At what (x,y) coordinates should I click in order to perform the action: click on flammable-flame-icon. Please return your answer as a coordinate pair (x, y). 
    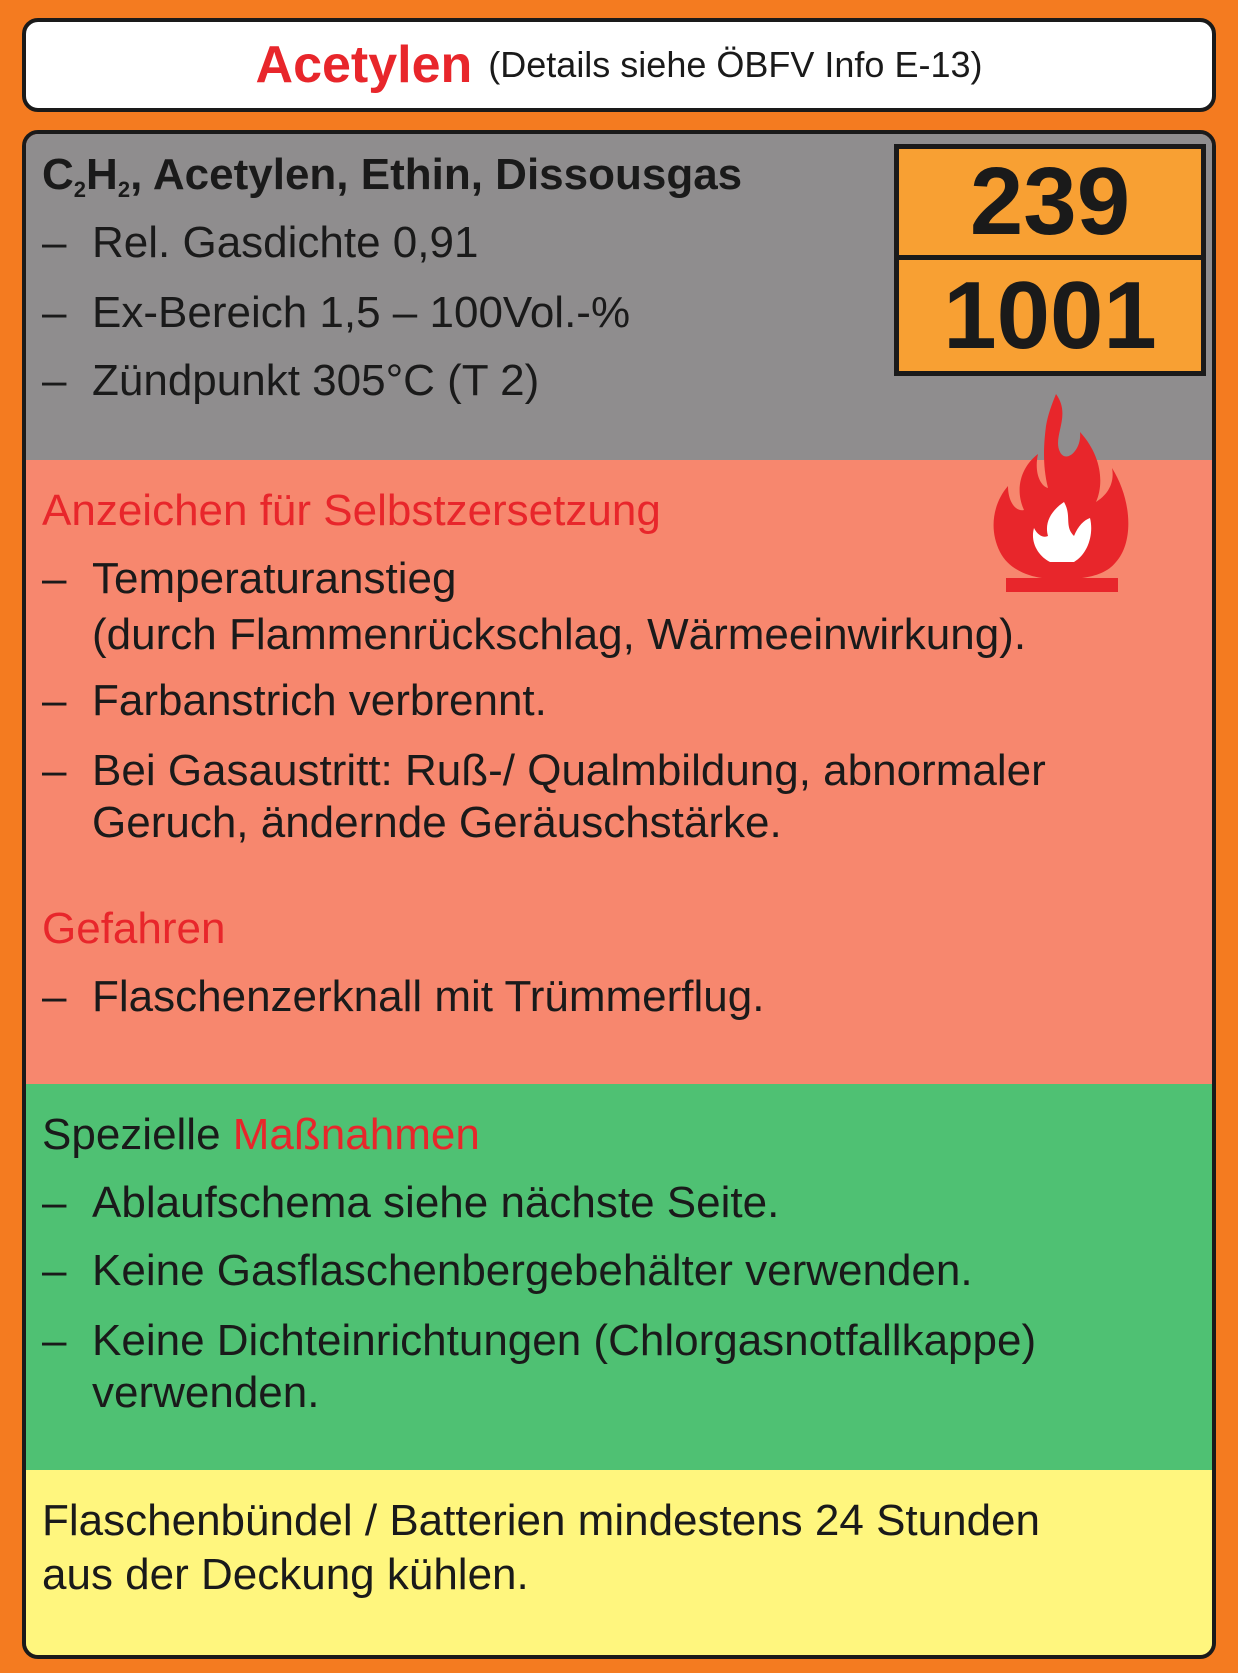
    Looking at the image, I should click on (1061, 493).